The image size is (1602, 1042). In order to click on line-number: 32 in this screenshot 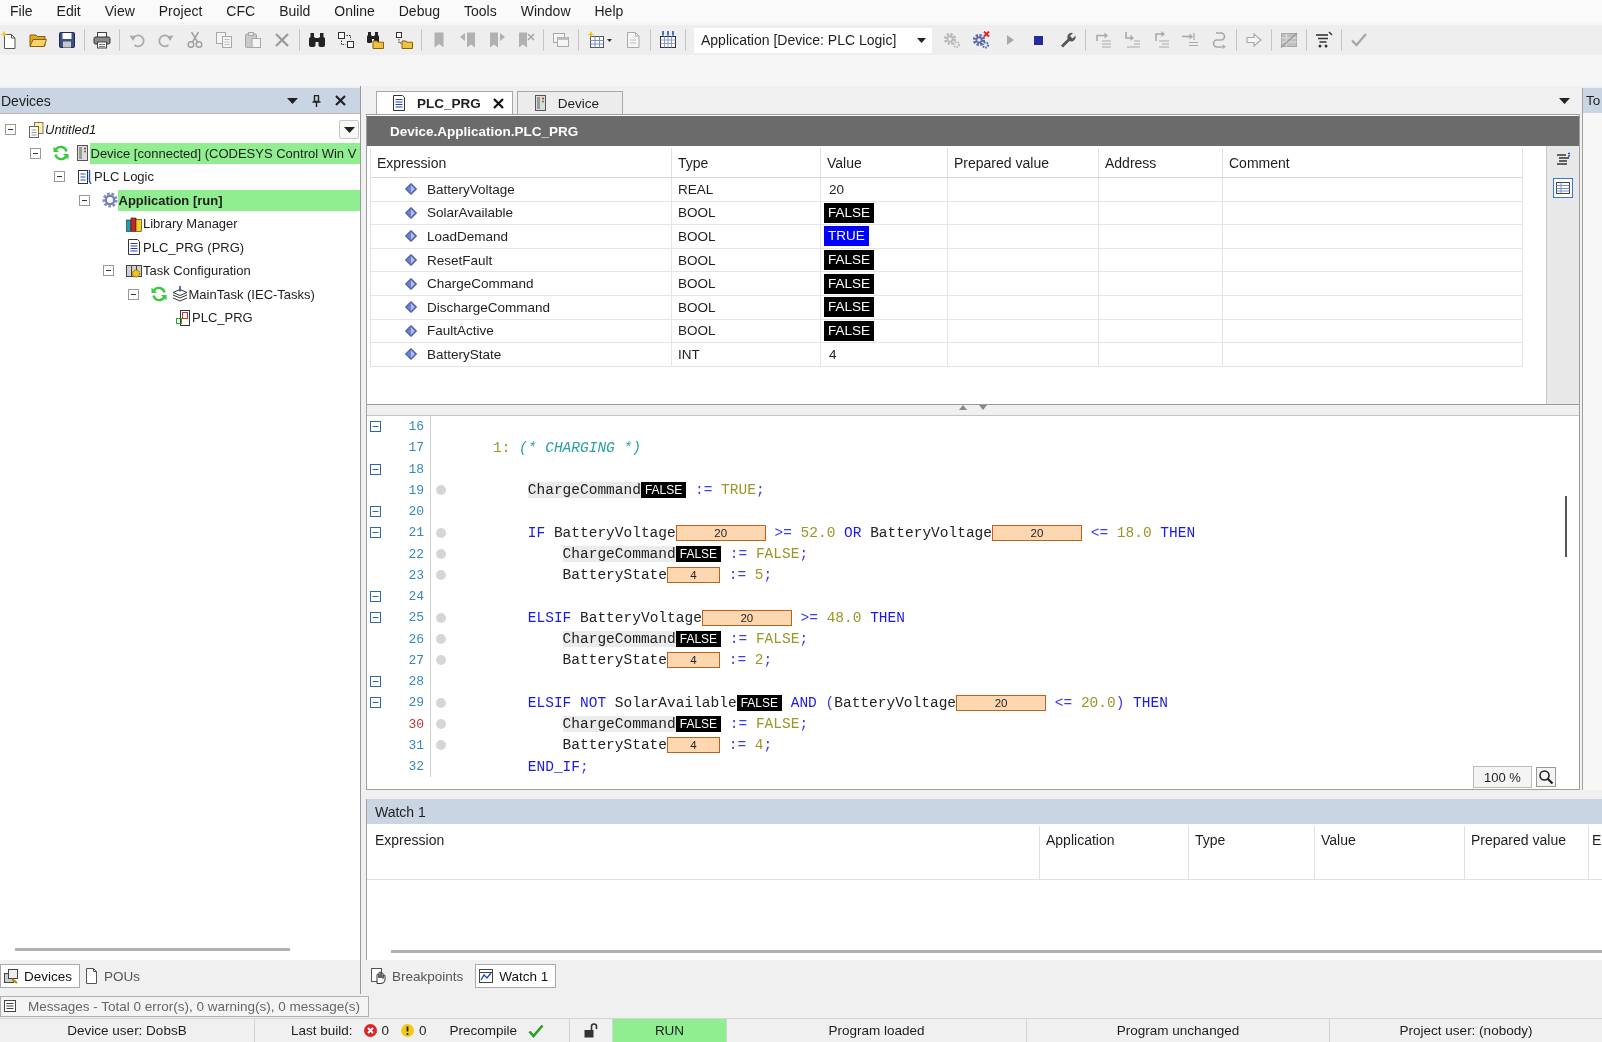, I will do `click(416, 767)`.